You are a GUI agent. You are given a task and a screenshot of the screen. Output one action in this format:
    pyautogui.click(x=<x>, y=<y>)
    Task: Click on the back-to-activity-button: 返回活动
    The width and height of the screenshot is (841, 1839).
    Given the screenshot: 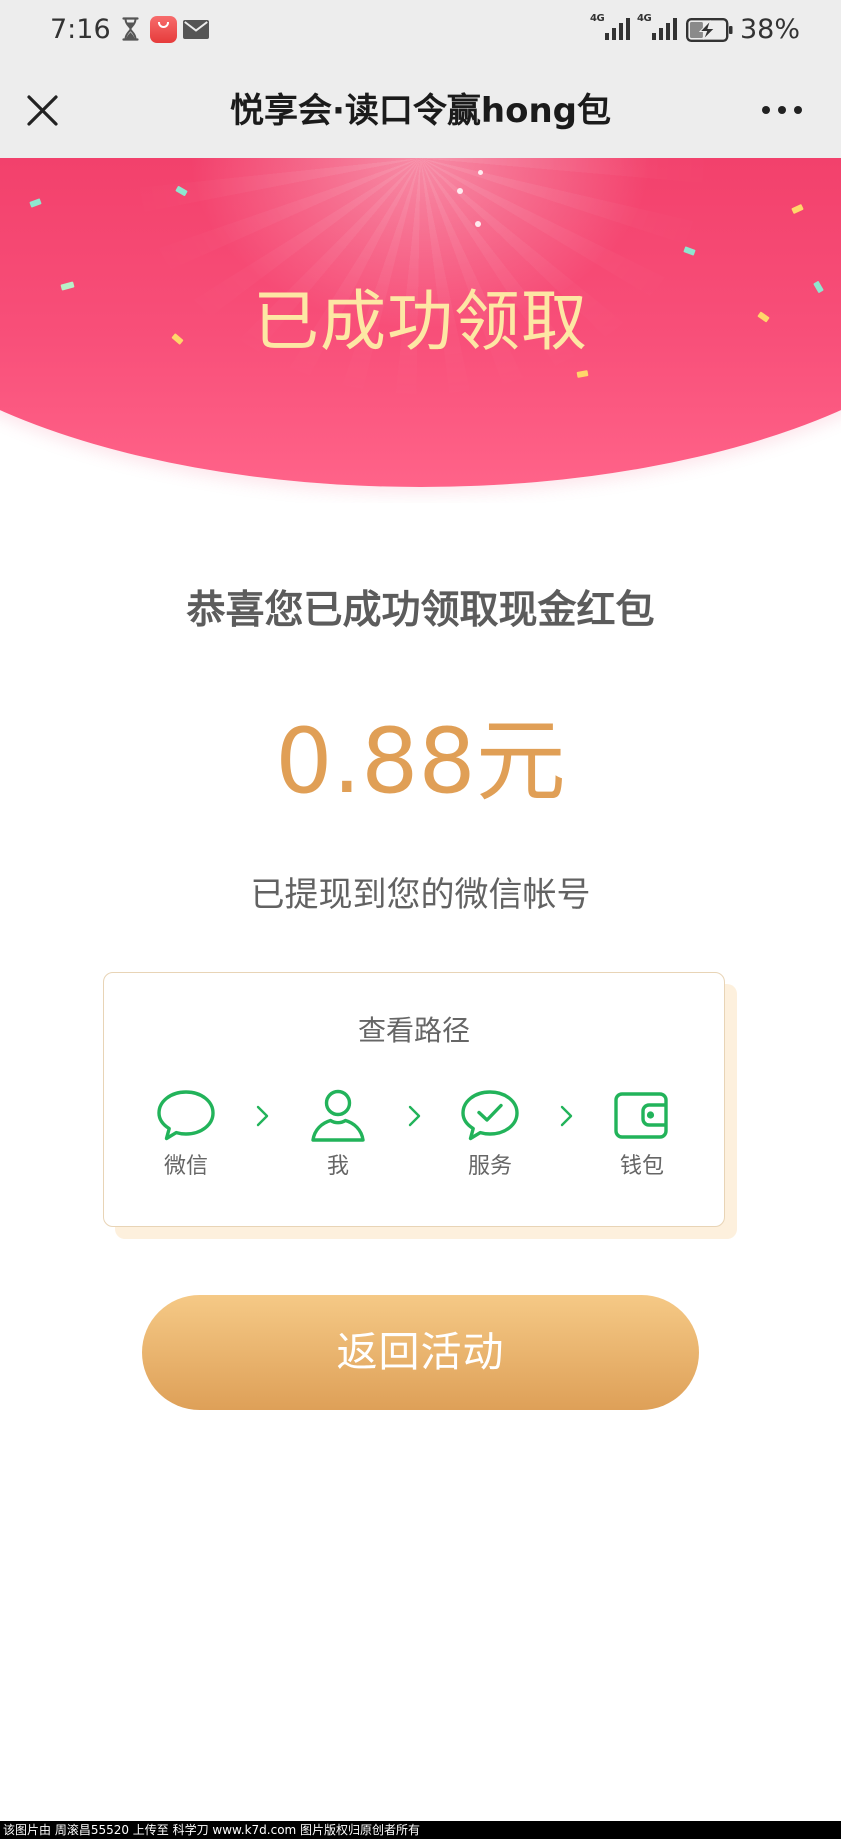 What is the action you would take?
    pyautogui.click(x=420, y=1352)
    